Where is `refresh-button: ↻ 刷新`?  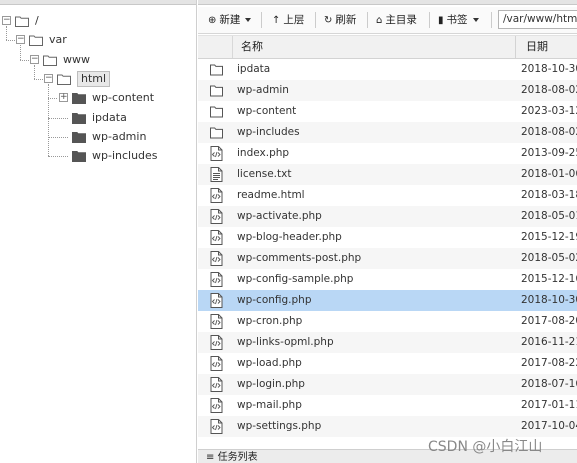
refresh-button: ↻ 刷新 is located at coordinates (340, 20).